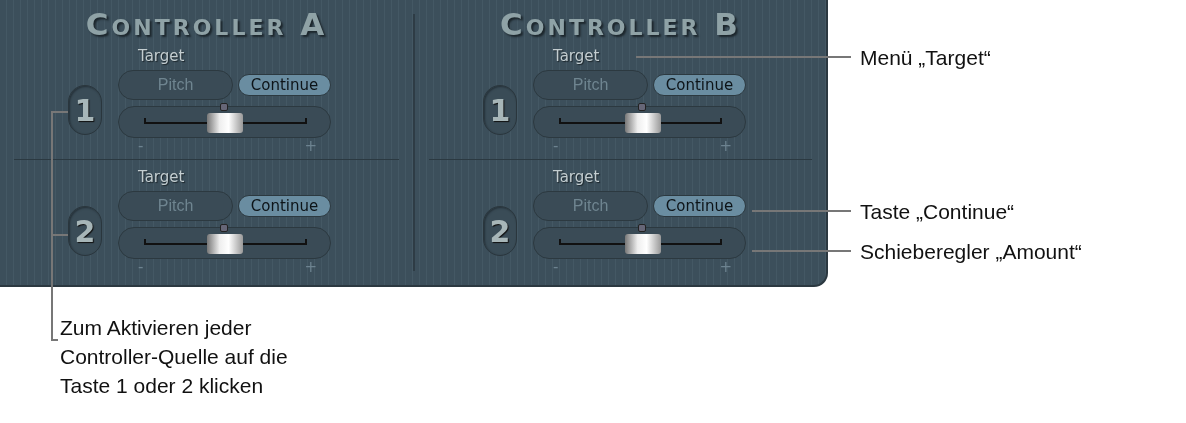  I want to click on controller-heading: Controller A, so click(206, 24).